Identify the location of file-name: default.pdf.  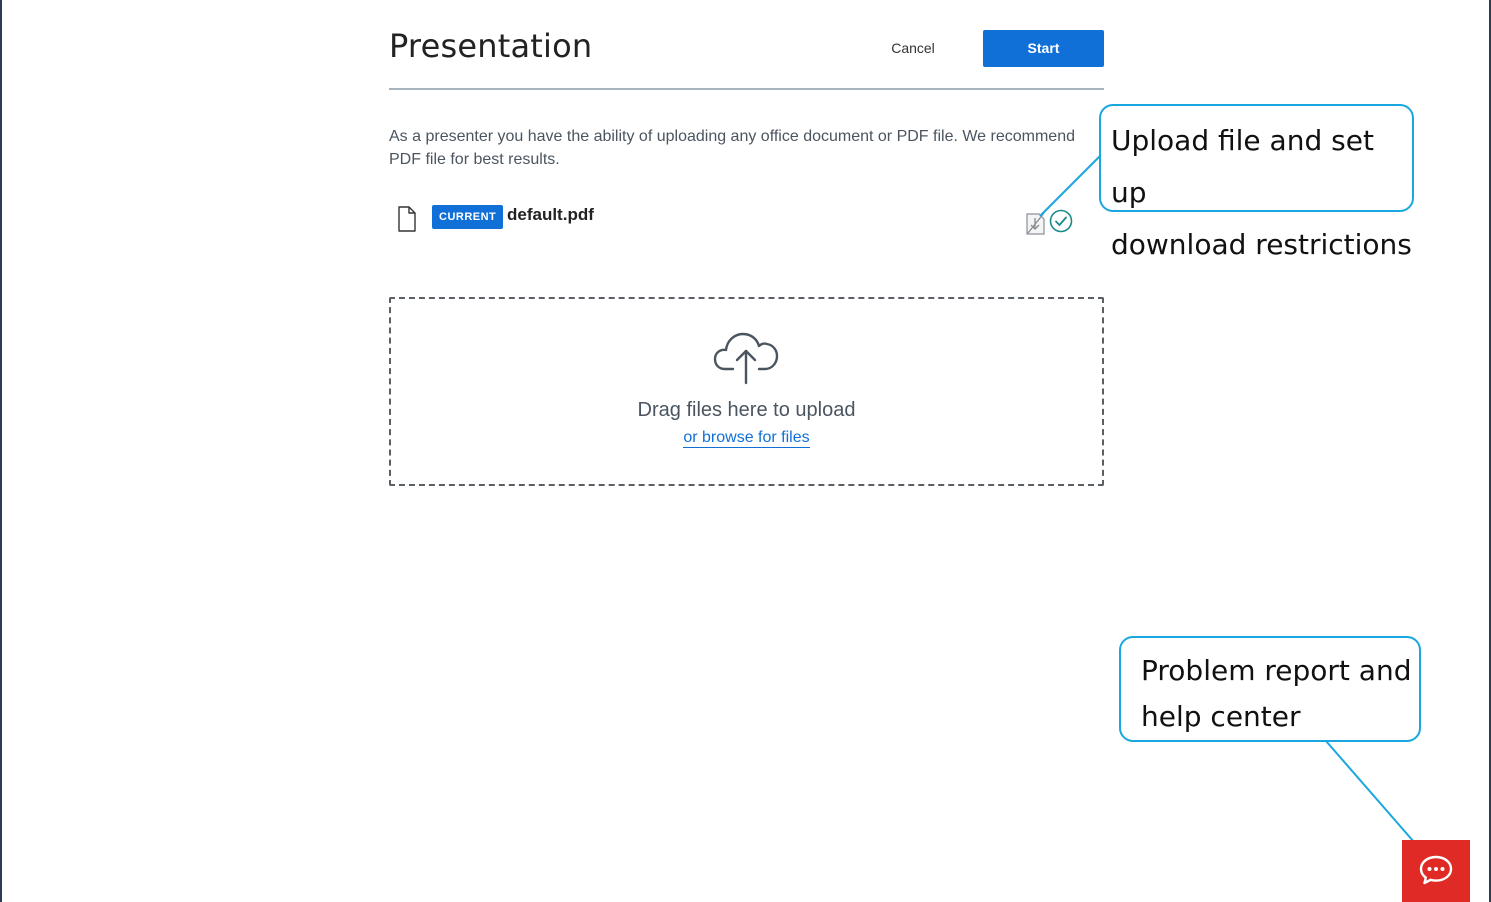
(550, 214).